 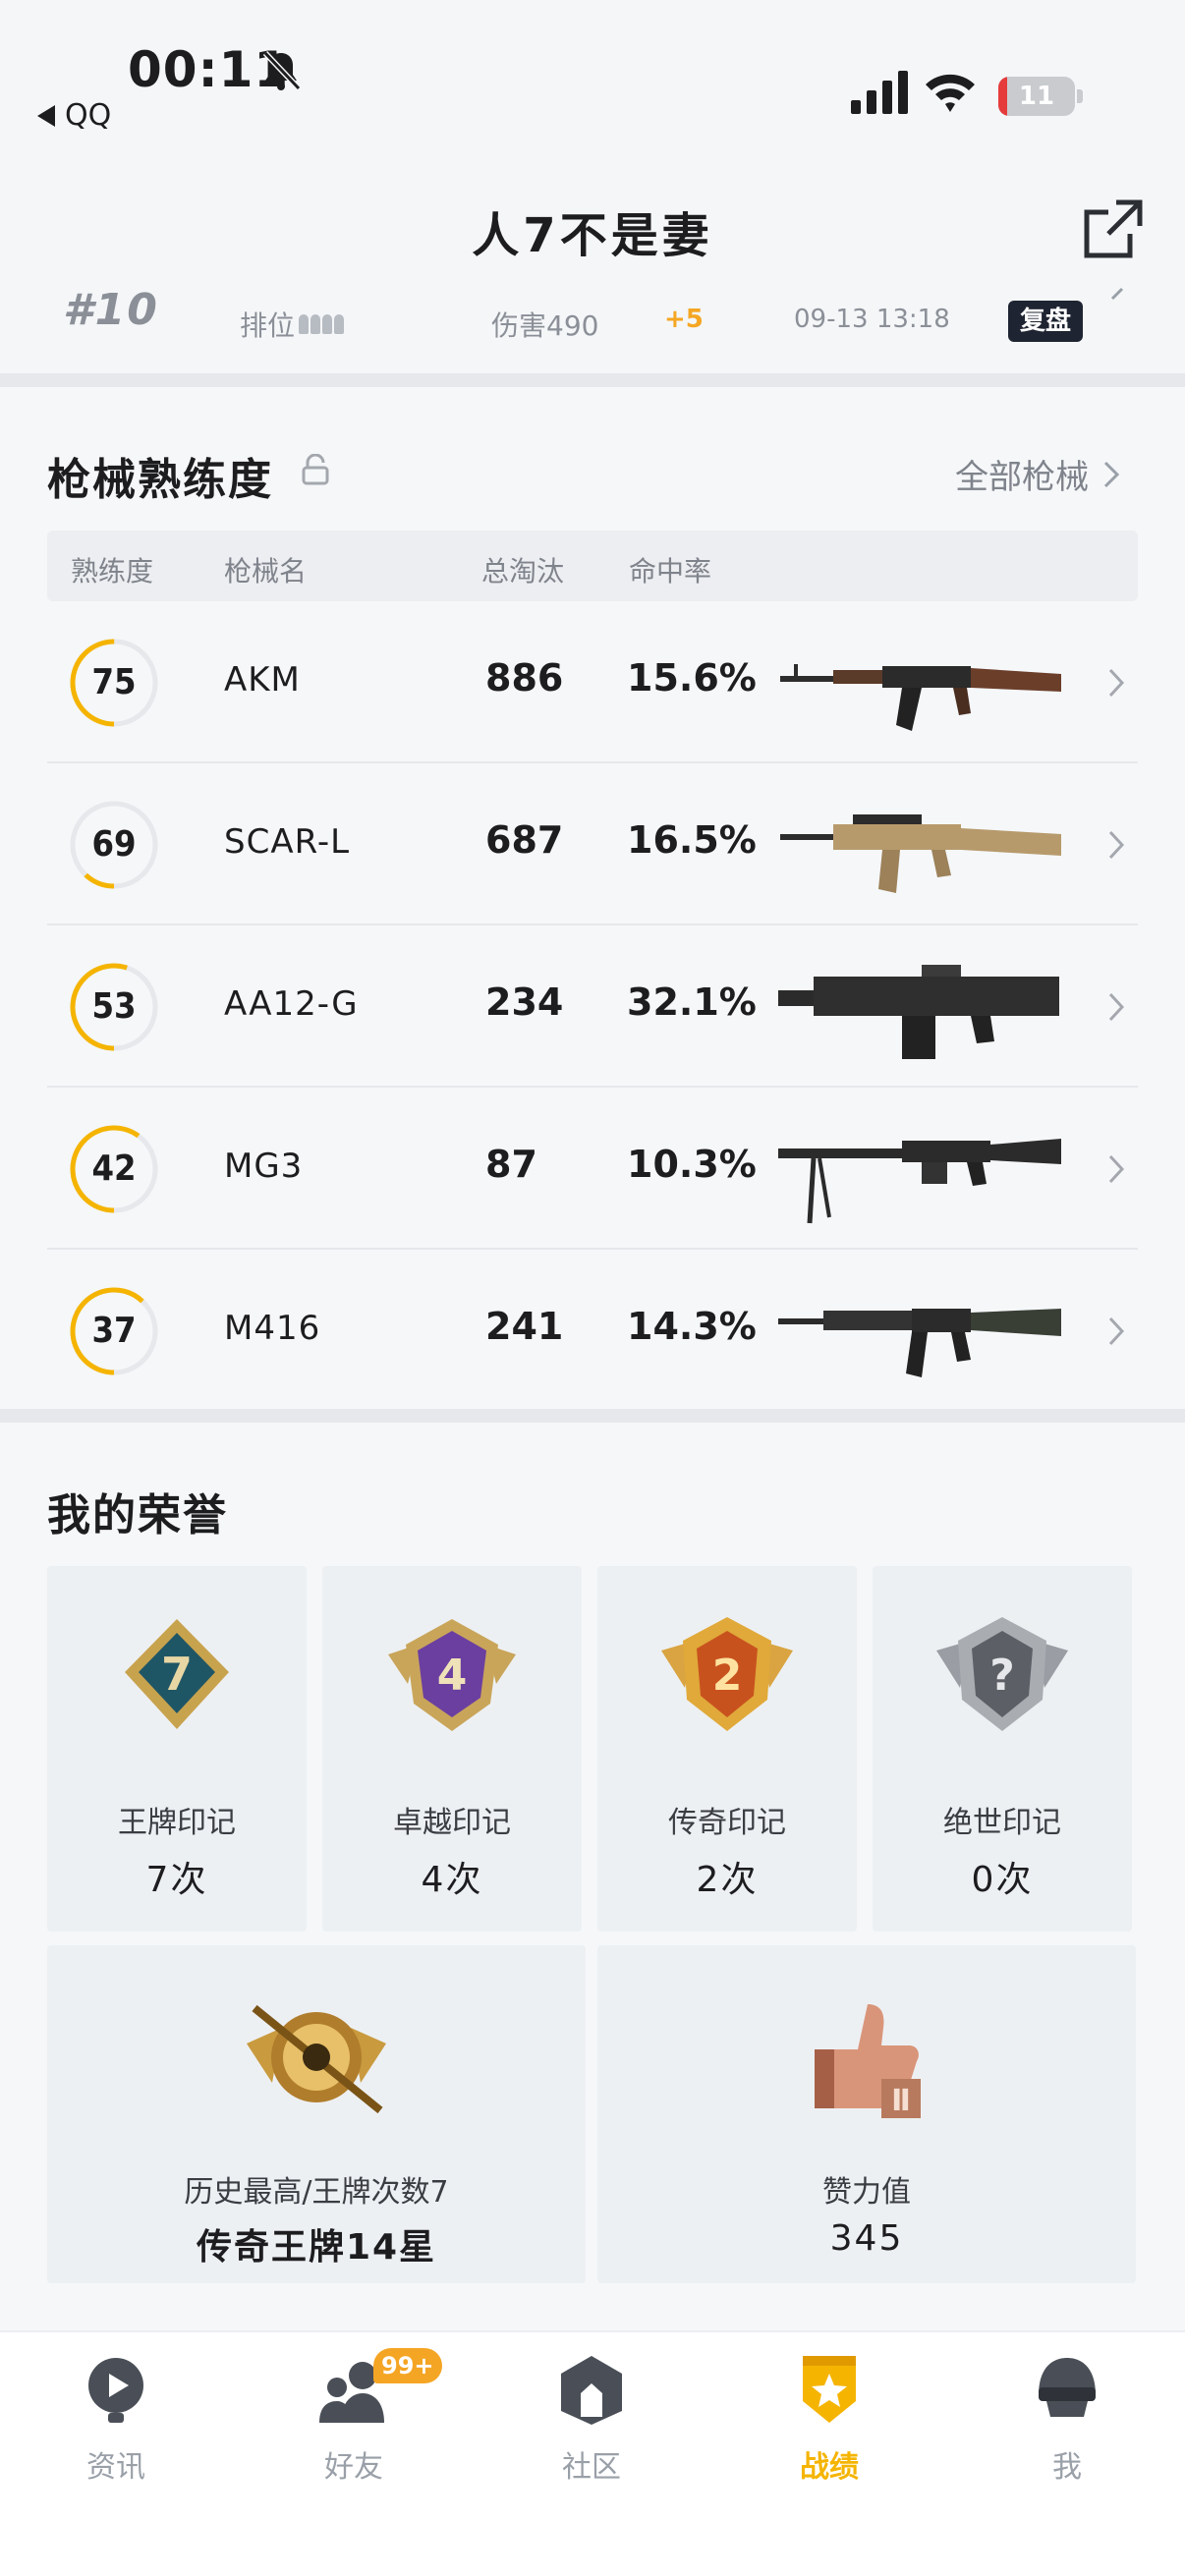 I want to click on best-rank-value: 传奇王牌14星, so click(x=317, y=2247).